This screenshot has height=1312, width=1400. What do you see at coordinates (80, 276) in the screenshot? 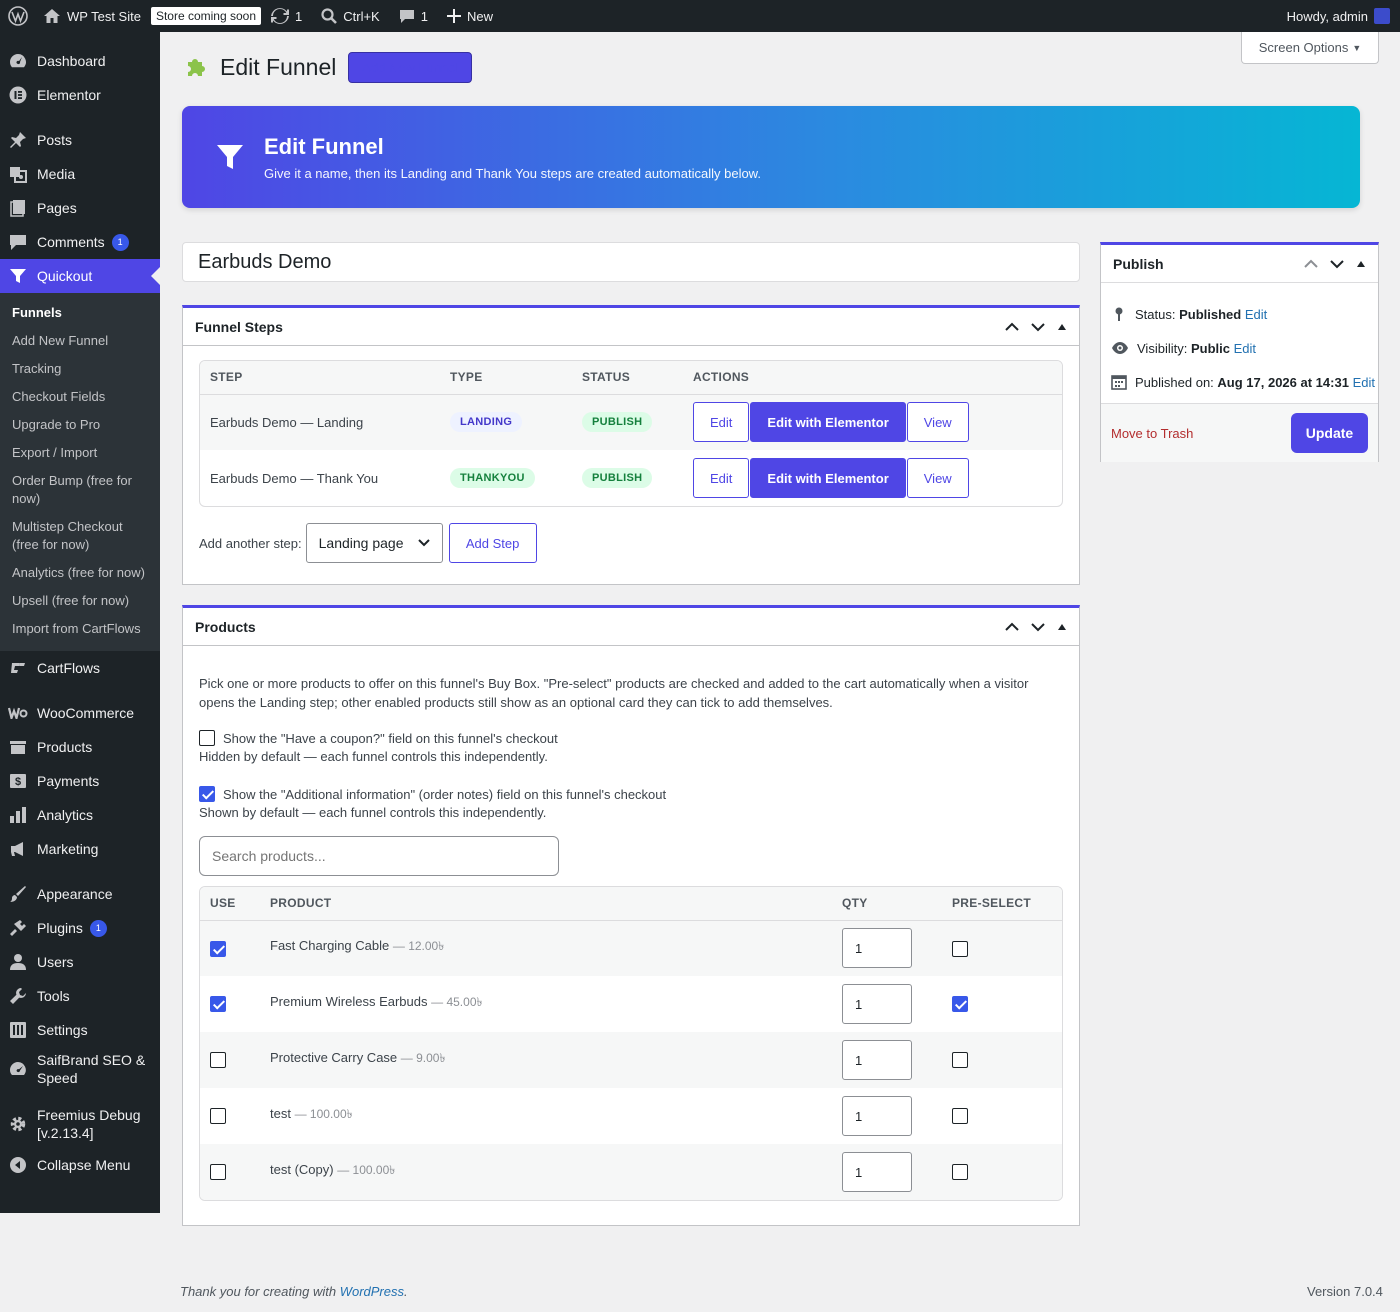
I see `menu-quickout: Quickout` at bounding box center [80, 276].